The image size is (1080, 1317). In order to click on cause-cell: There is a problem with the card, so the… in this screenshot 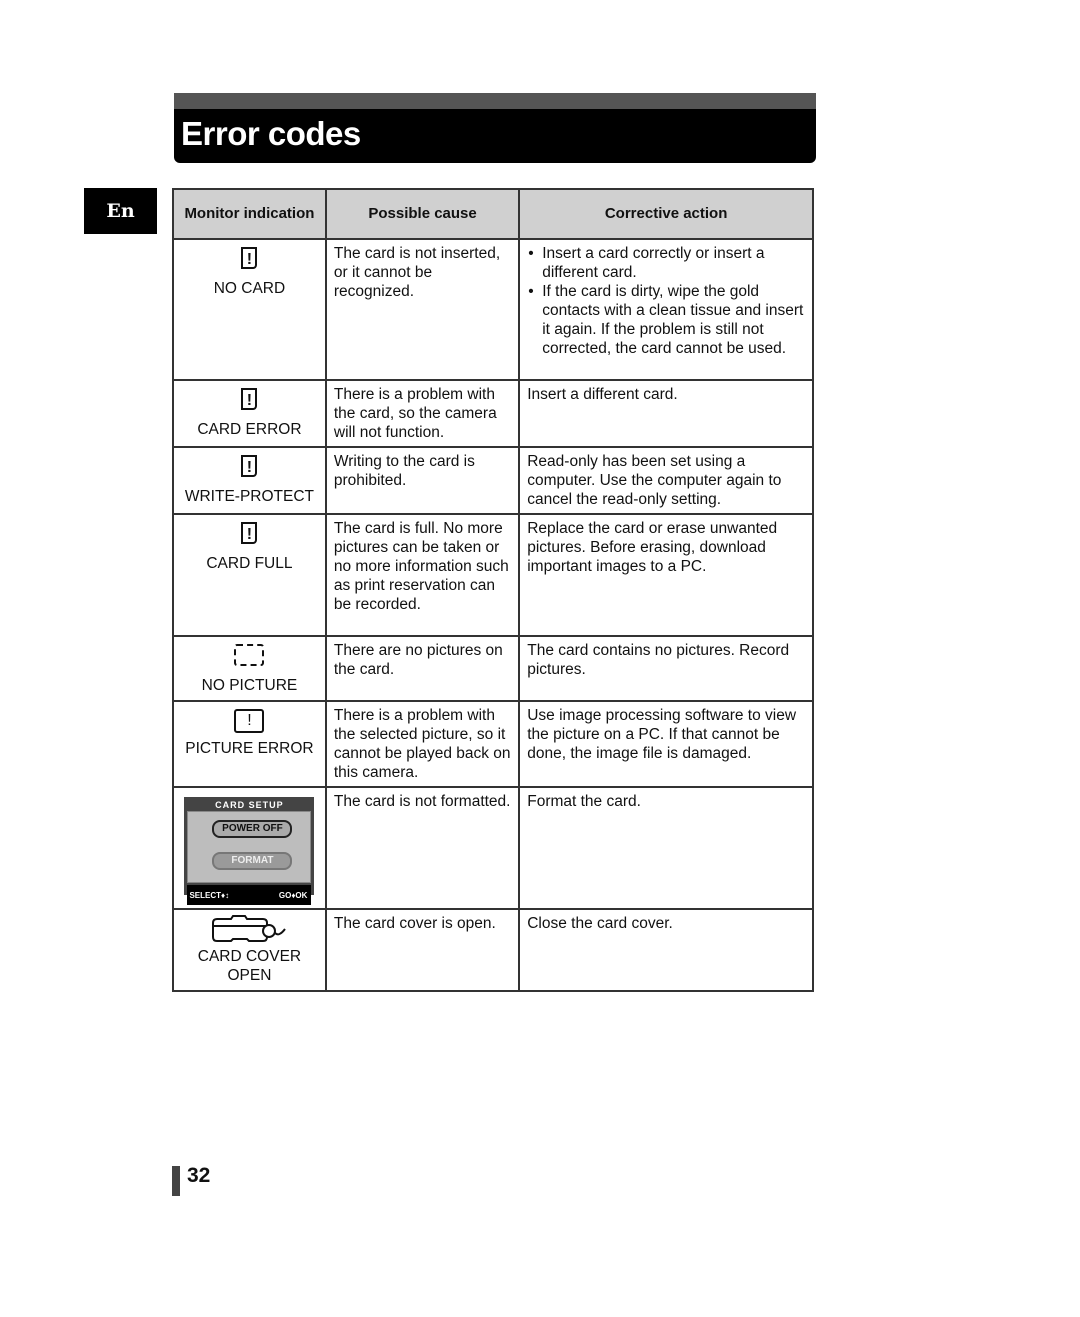, I will do `click(422, 413)`.